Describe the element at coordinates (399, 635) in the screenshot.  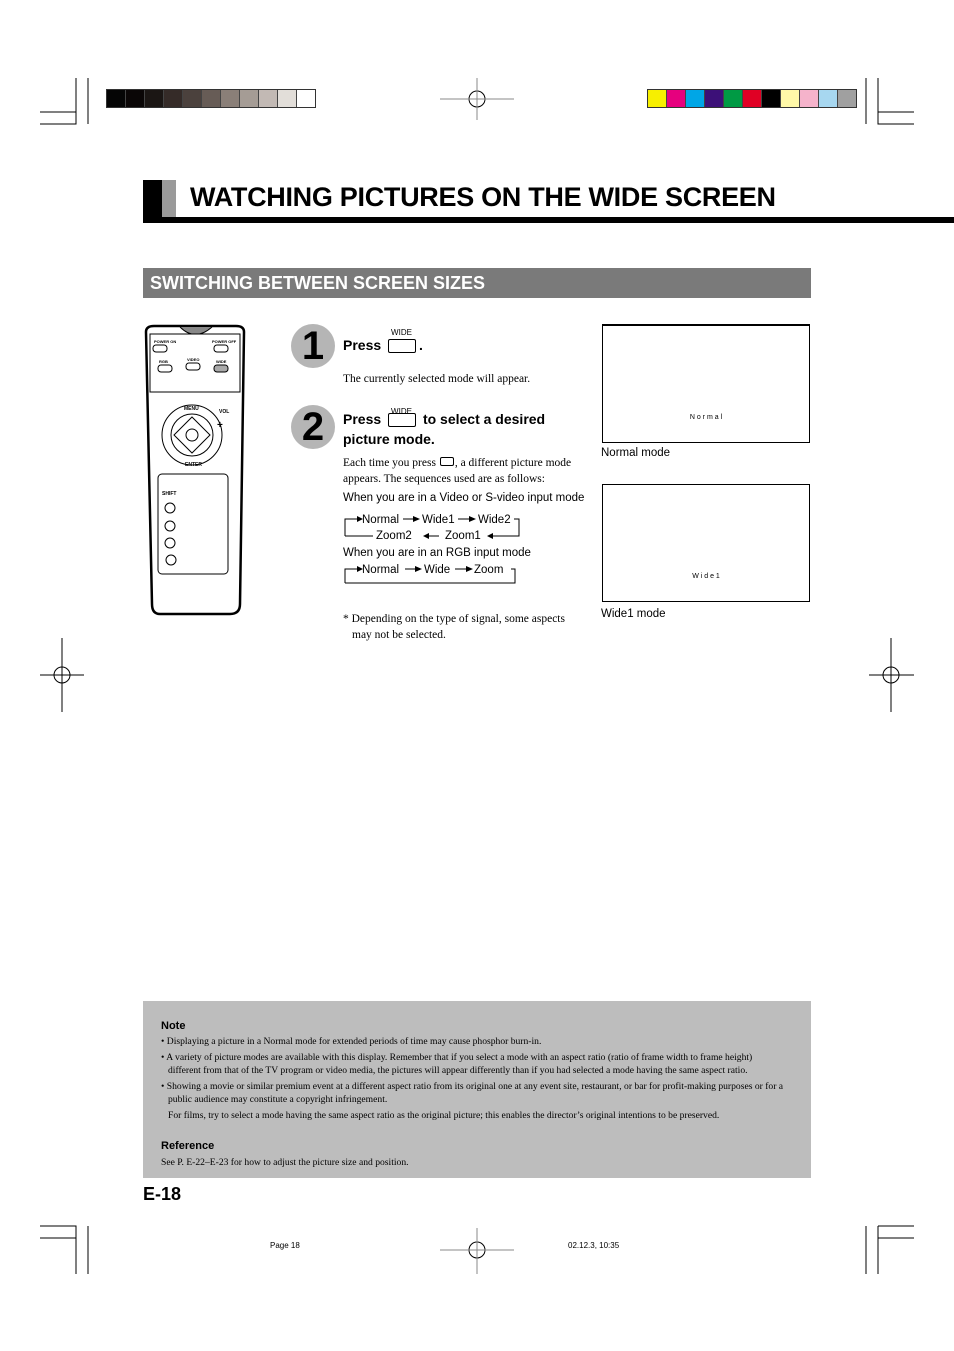
I see `footnote-line2: may not be selected.` at that location.